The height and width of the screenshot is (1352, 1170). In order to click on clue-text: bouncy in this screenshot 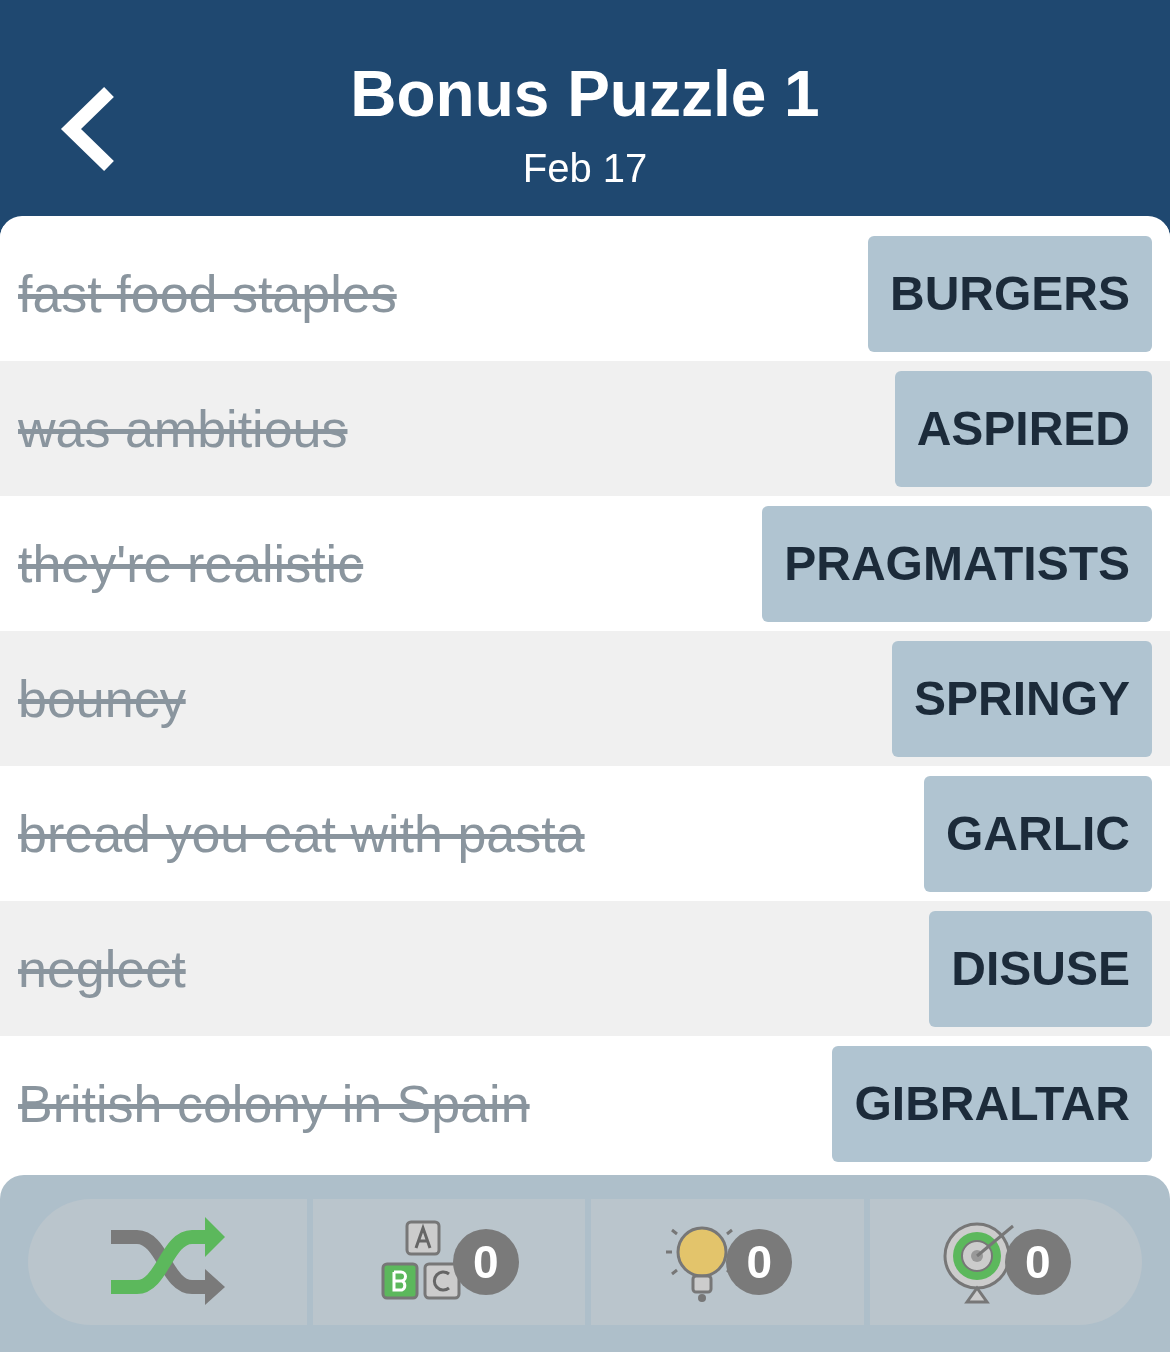, I will do `click(102, 699)`.